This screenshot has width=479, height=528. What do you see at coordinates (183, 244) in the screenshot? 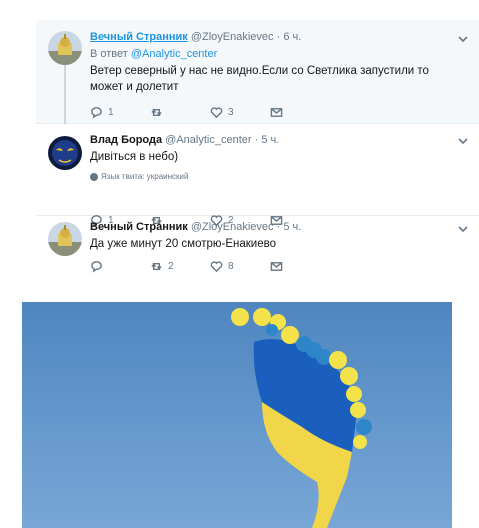
I see `tweet-text: Да уже минут 20 смотрю-Енакиево` at bounding box center [183, 244].